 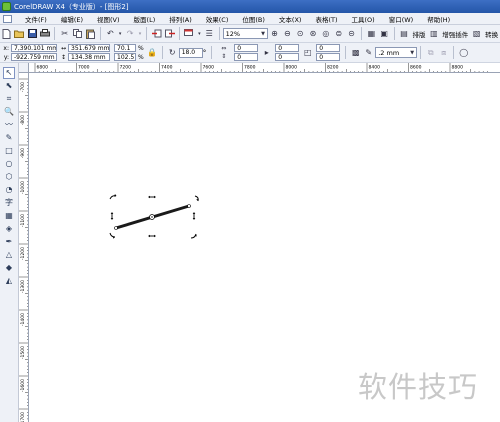 I want to click on ruler-label: -700, so click(x=23, y=87).